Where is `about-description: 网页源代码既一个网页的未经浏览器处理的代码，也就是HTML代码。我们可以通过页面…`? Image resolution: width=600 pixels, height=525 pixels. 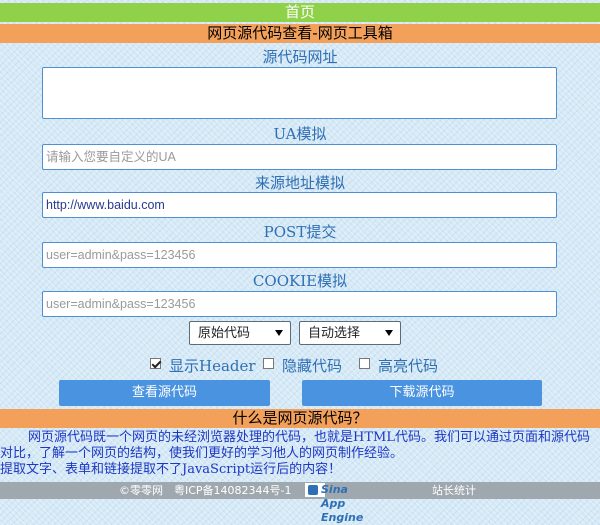
about-description: 网页源代码既一个网页的未经浏览器处理的代码，也就是HTML代码。我们可以通过页面… is located at coordinates (300, 454).